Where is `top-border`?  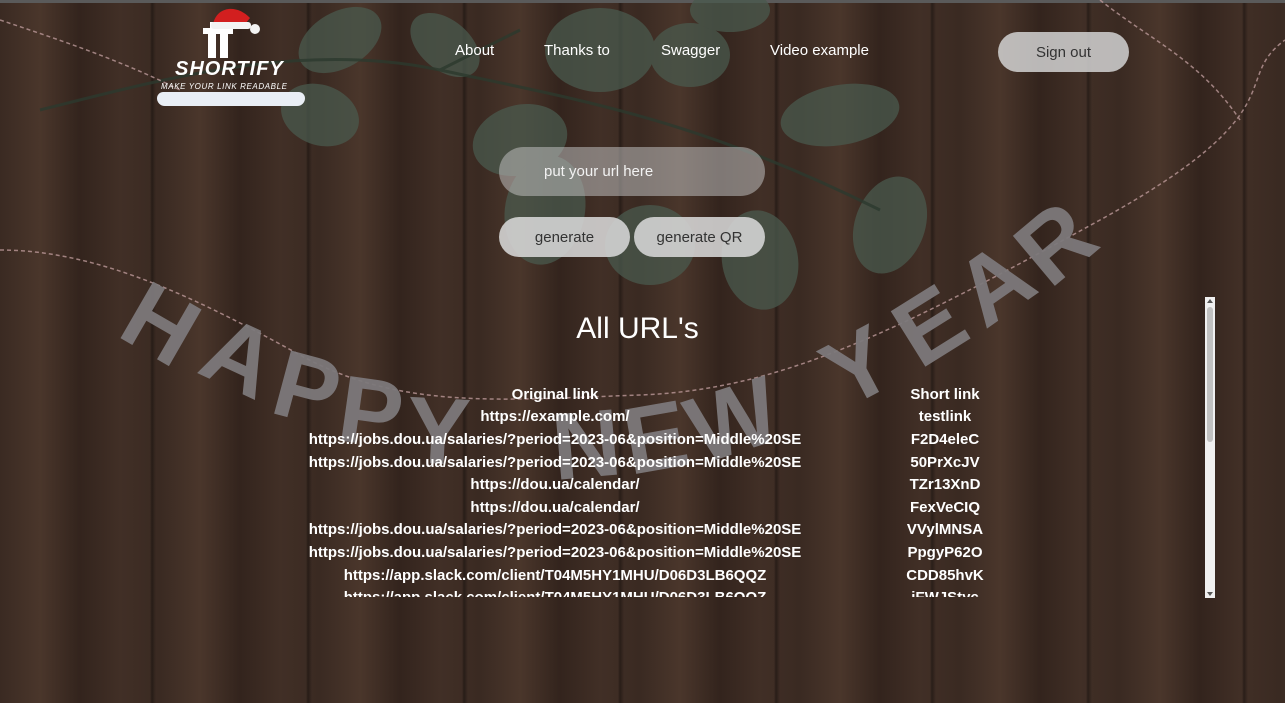 top-border is located at coordinates (642, 1).